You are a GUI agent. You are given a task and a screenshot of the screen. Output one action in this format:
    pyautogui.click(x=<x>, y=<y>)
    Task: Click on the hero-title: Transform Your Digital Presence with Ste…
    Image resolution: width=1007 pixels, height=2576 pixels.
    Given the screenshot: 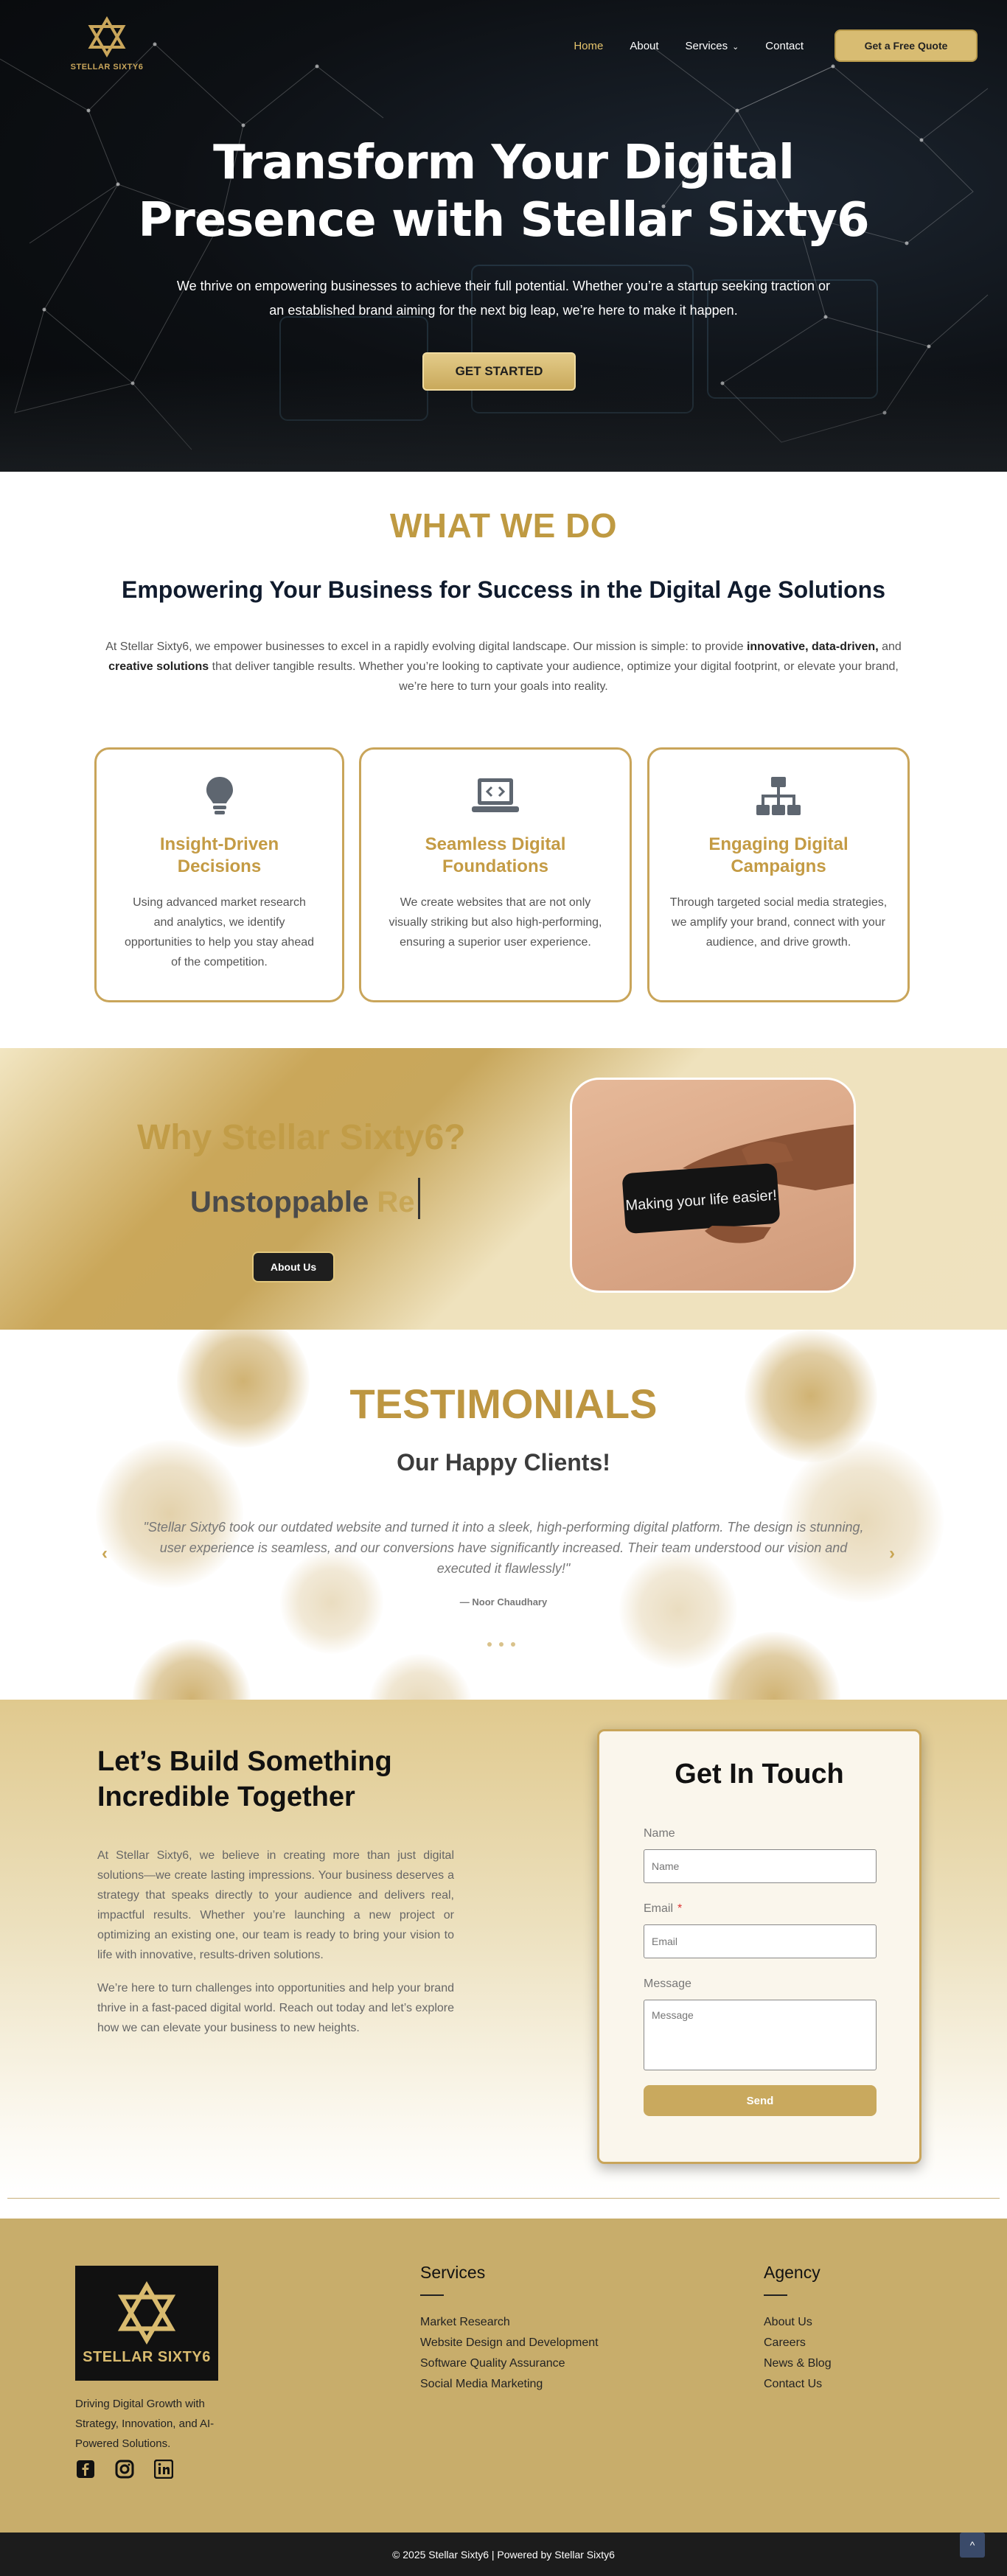 What is the action you would take?
    pyautogui.click(x=503, y=191)
    